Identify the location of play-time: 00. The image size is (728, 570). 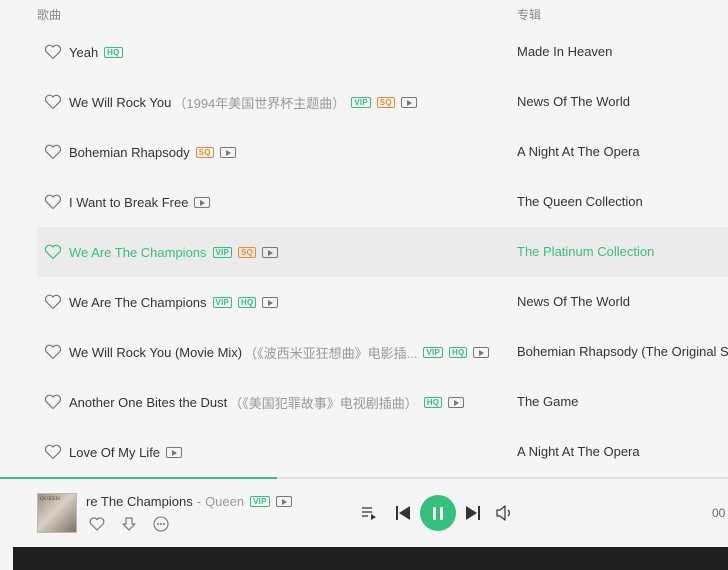
(719, 513).